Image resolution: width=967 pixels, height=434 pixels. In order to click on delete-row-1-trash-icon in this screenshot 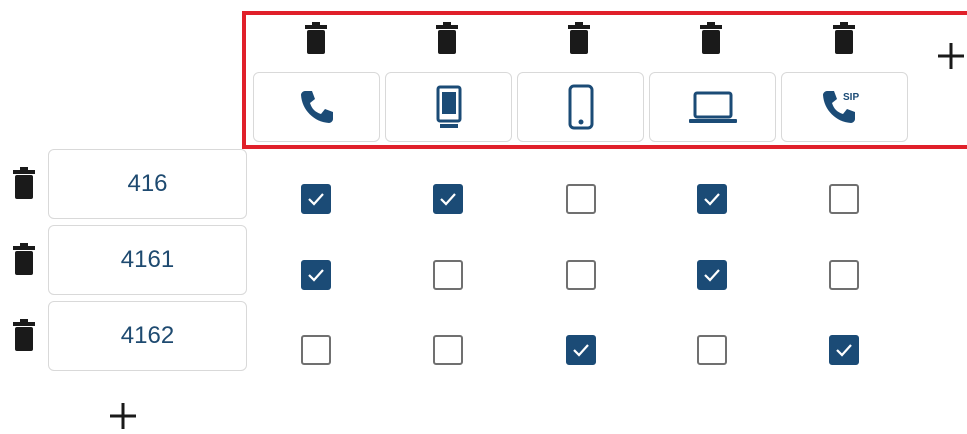, I will do `click(24, 183)`.